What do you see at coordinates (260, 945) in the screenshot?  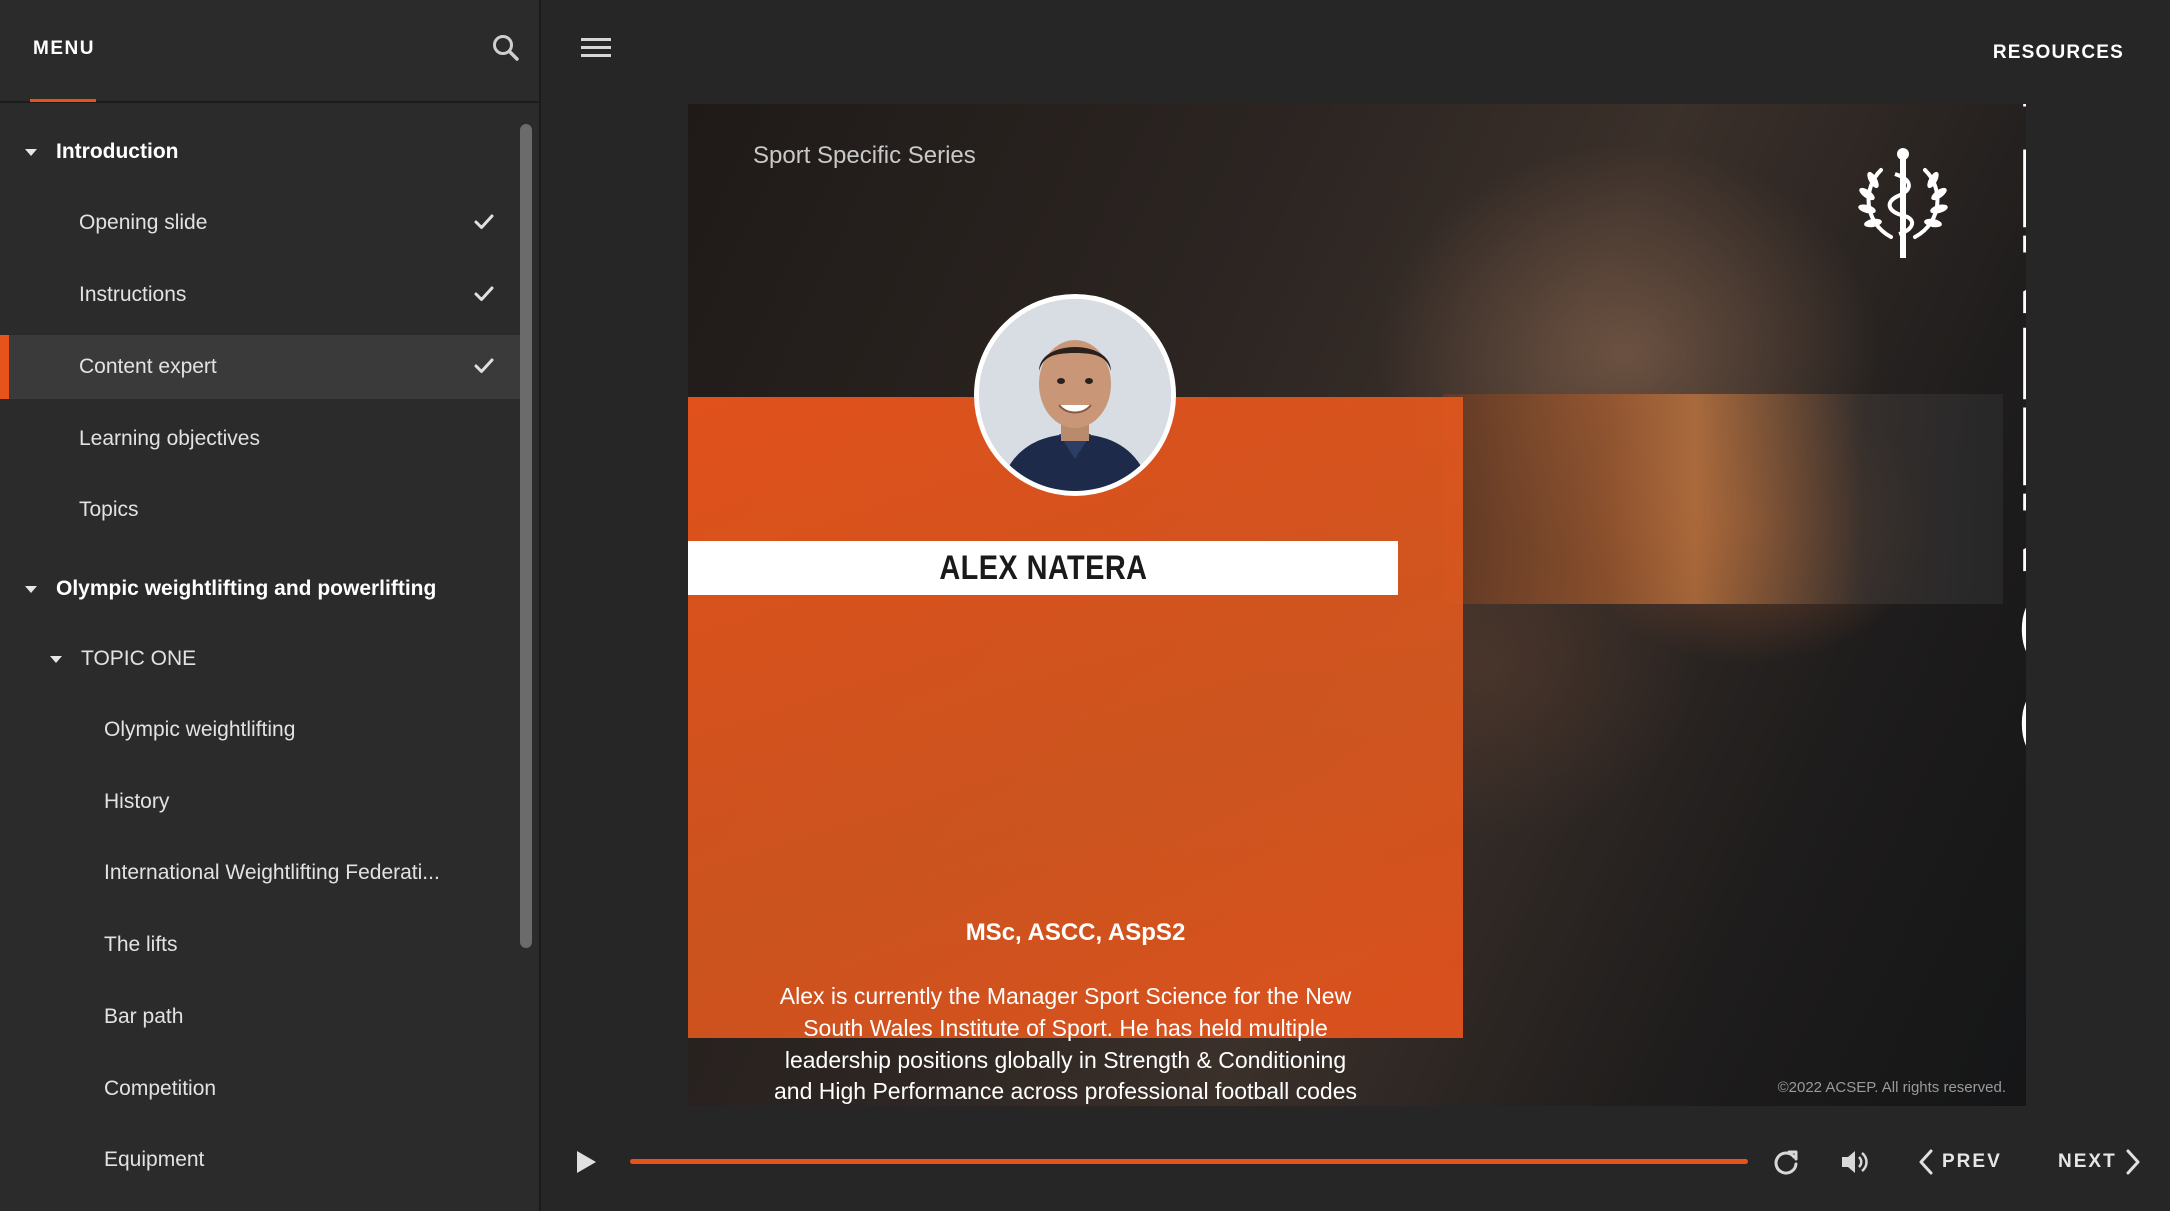 I see `menu-item: The lifts` at bounding box center [260, 945].